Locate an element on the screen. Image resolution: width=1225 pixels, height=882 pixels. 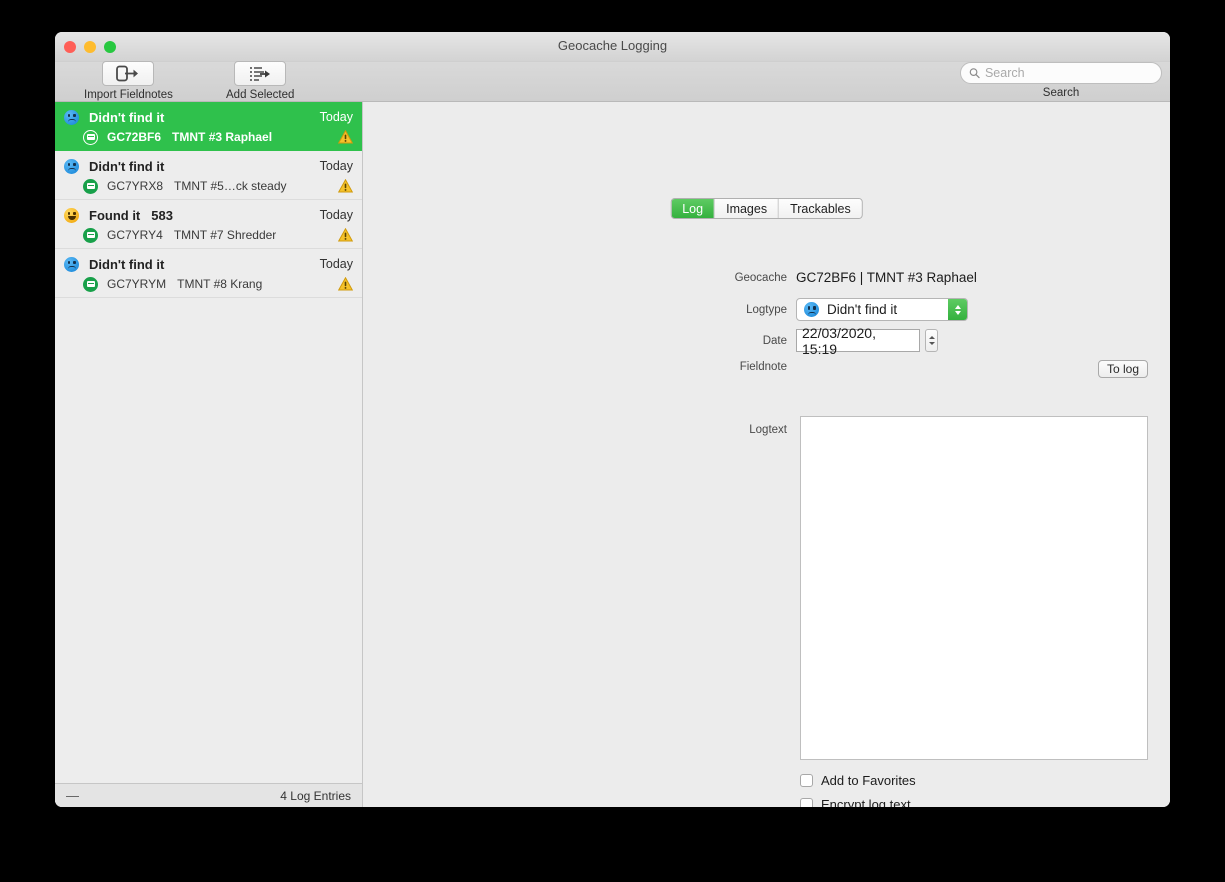
add-to-favorites-checkbox-row: Add to Favorites is located at coordinates (858, 780).